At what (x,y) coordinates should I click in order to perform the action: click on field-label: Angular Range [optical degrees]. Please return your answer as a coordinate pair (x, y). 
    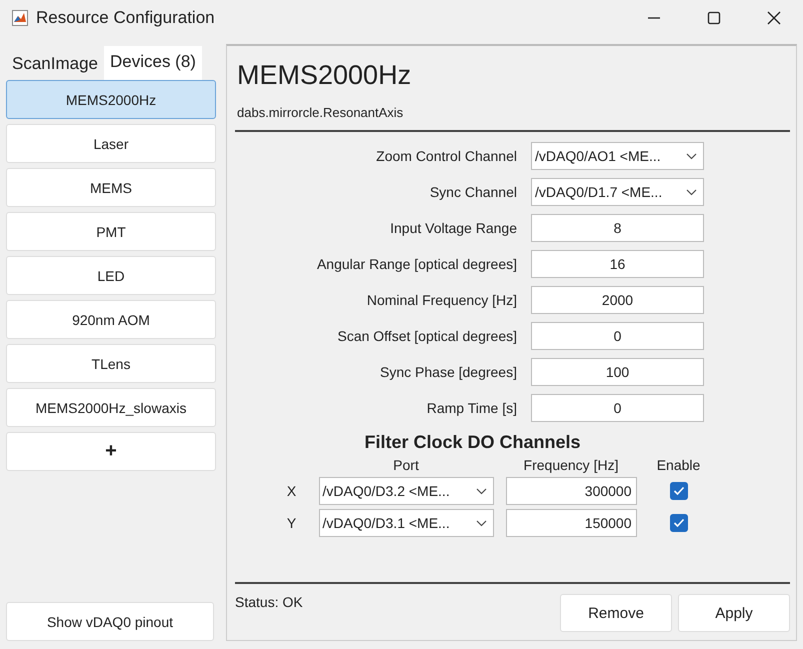
    Looking at the image, I should click on (416, 264).